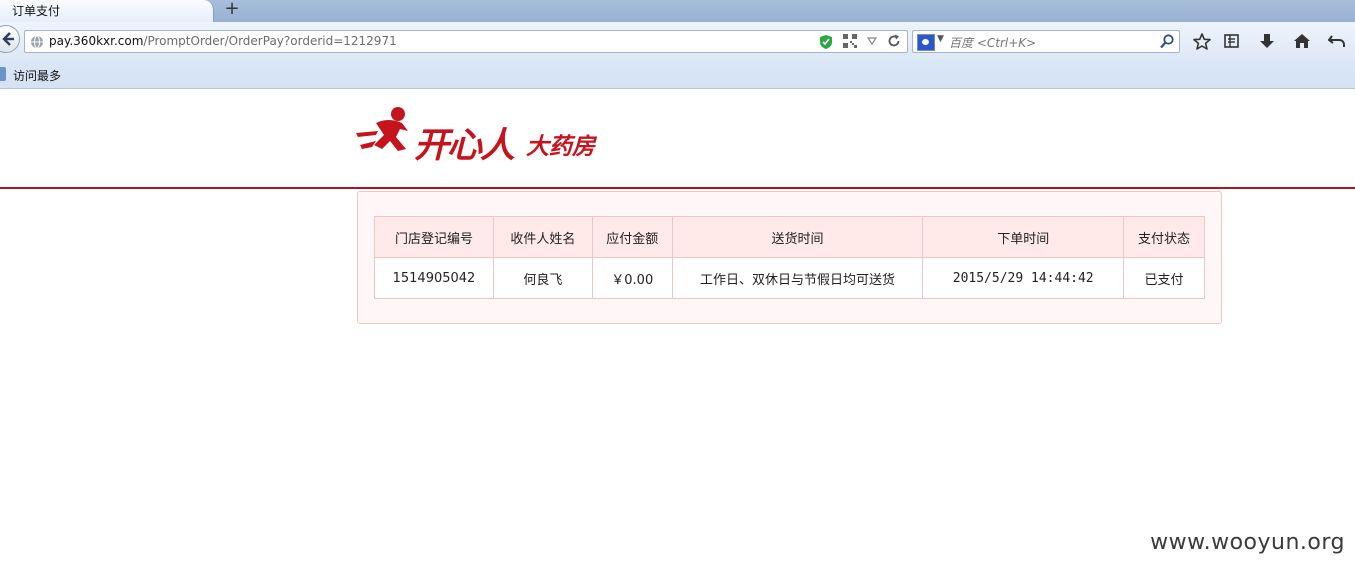 The width and height of the screenshot is (1355, 572). I want to click on home-icon, so click(1304, 42).